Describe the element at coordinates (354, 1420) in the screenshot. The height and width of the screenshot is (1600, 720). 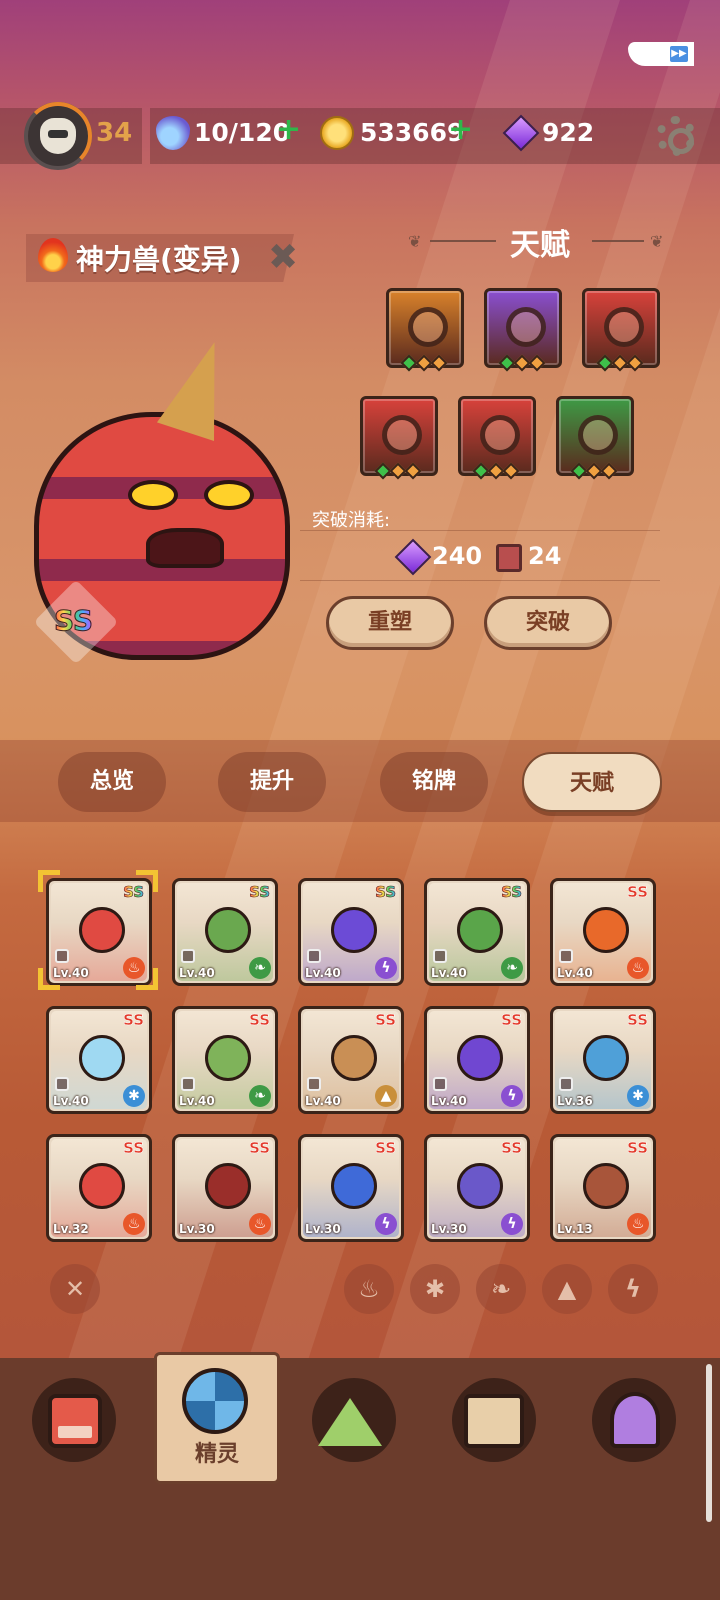
I see `nav-mountain` at that location.